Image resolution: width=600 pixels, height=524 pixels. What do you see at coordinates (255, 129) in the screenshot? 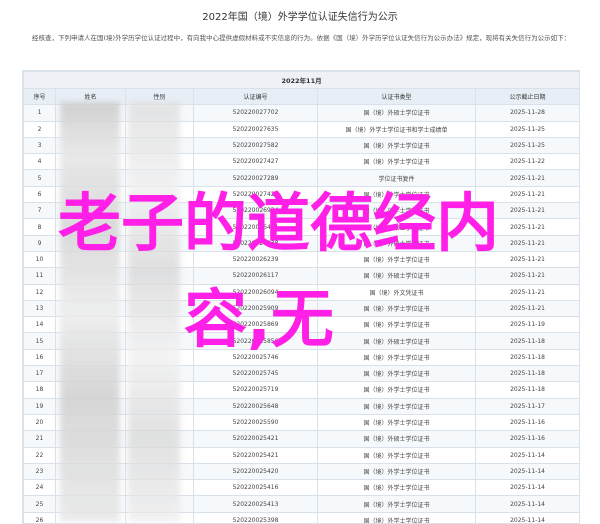
I see `table-cell: 520220027635` at bounding box center [255, 129].